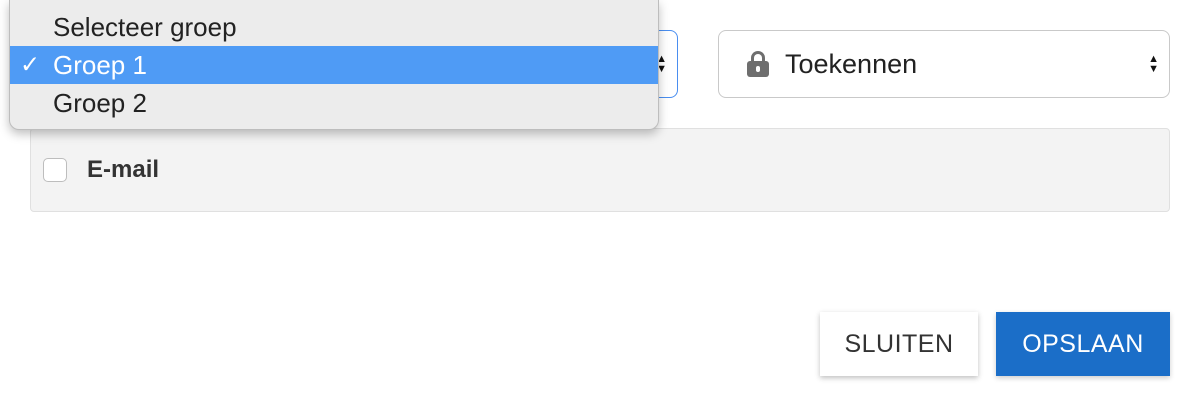 This screenshot has width=1196, height=404. What do you see at coordinates (1083, 344) in the screenshot?
I see `save-button: OPSLAAN` at bounding box center [1083, 344].